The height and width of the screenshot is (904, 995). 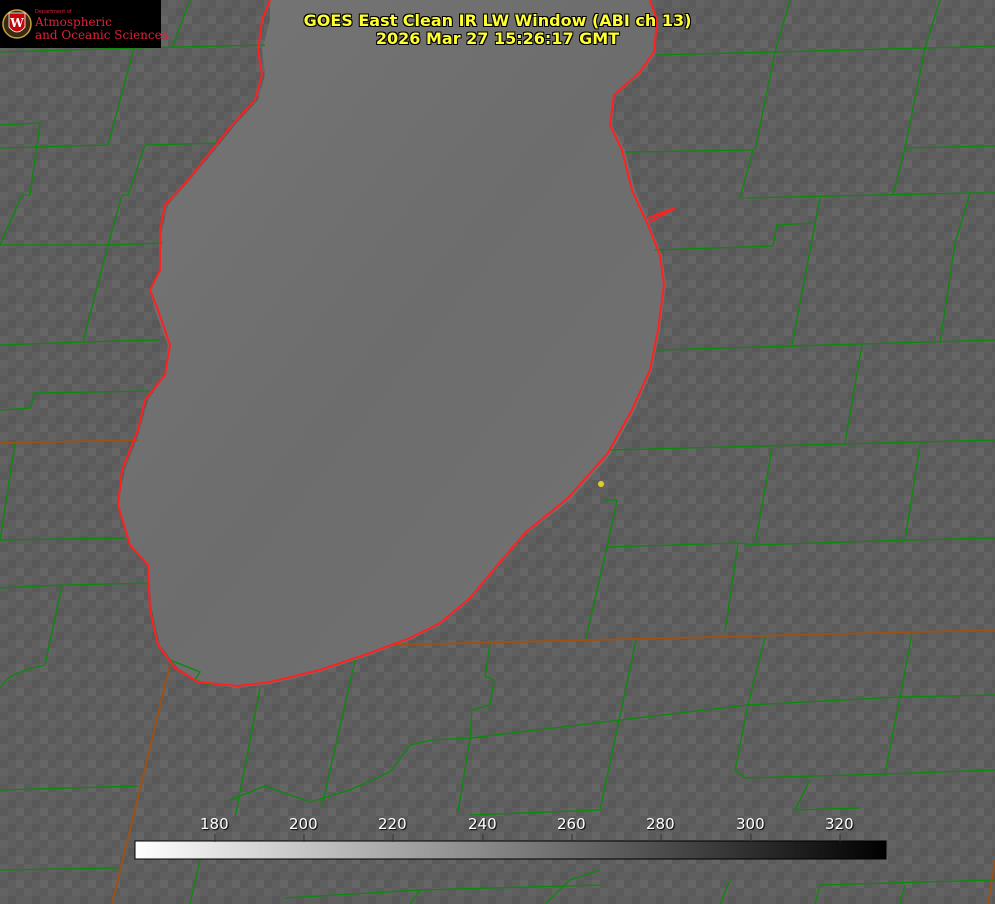 I want to click on colorbar-tick-label: 300, so click(x=750, y=824).